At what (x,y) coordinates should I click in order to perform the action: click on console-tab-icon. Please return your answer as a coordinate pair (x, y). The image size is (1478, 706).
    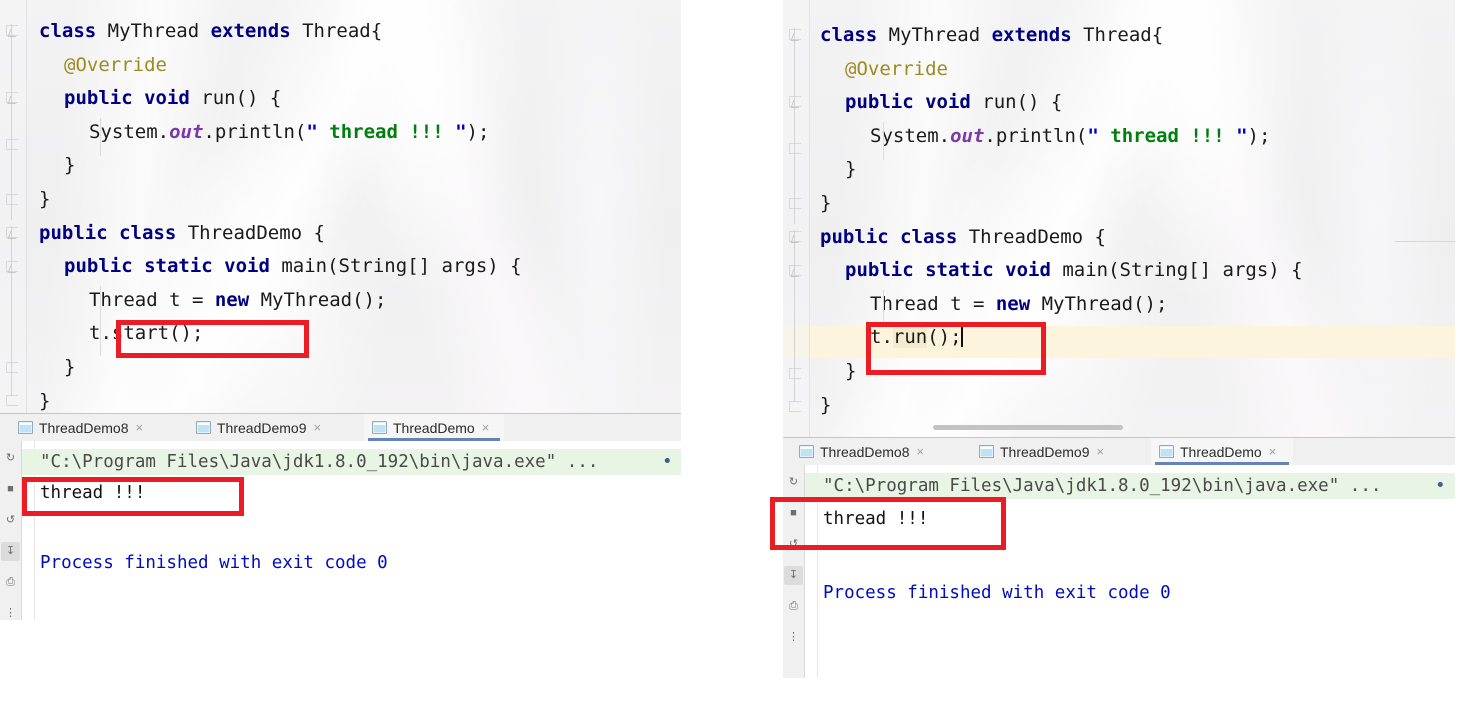
    Looking at the image, I should click on (203, 427).